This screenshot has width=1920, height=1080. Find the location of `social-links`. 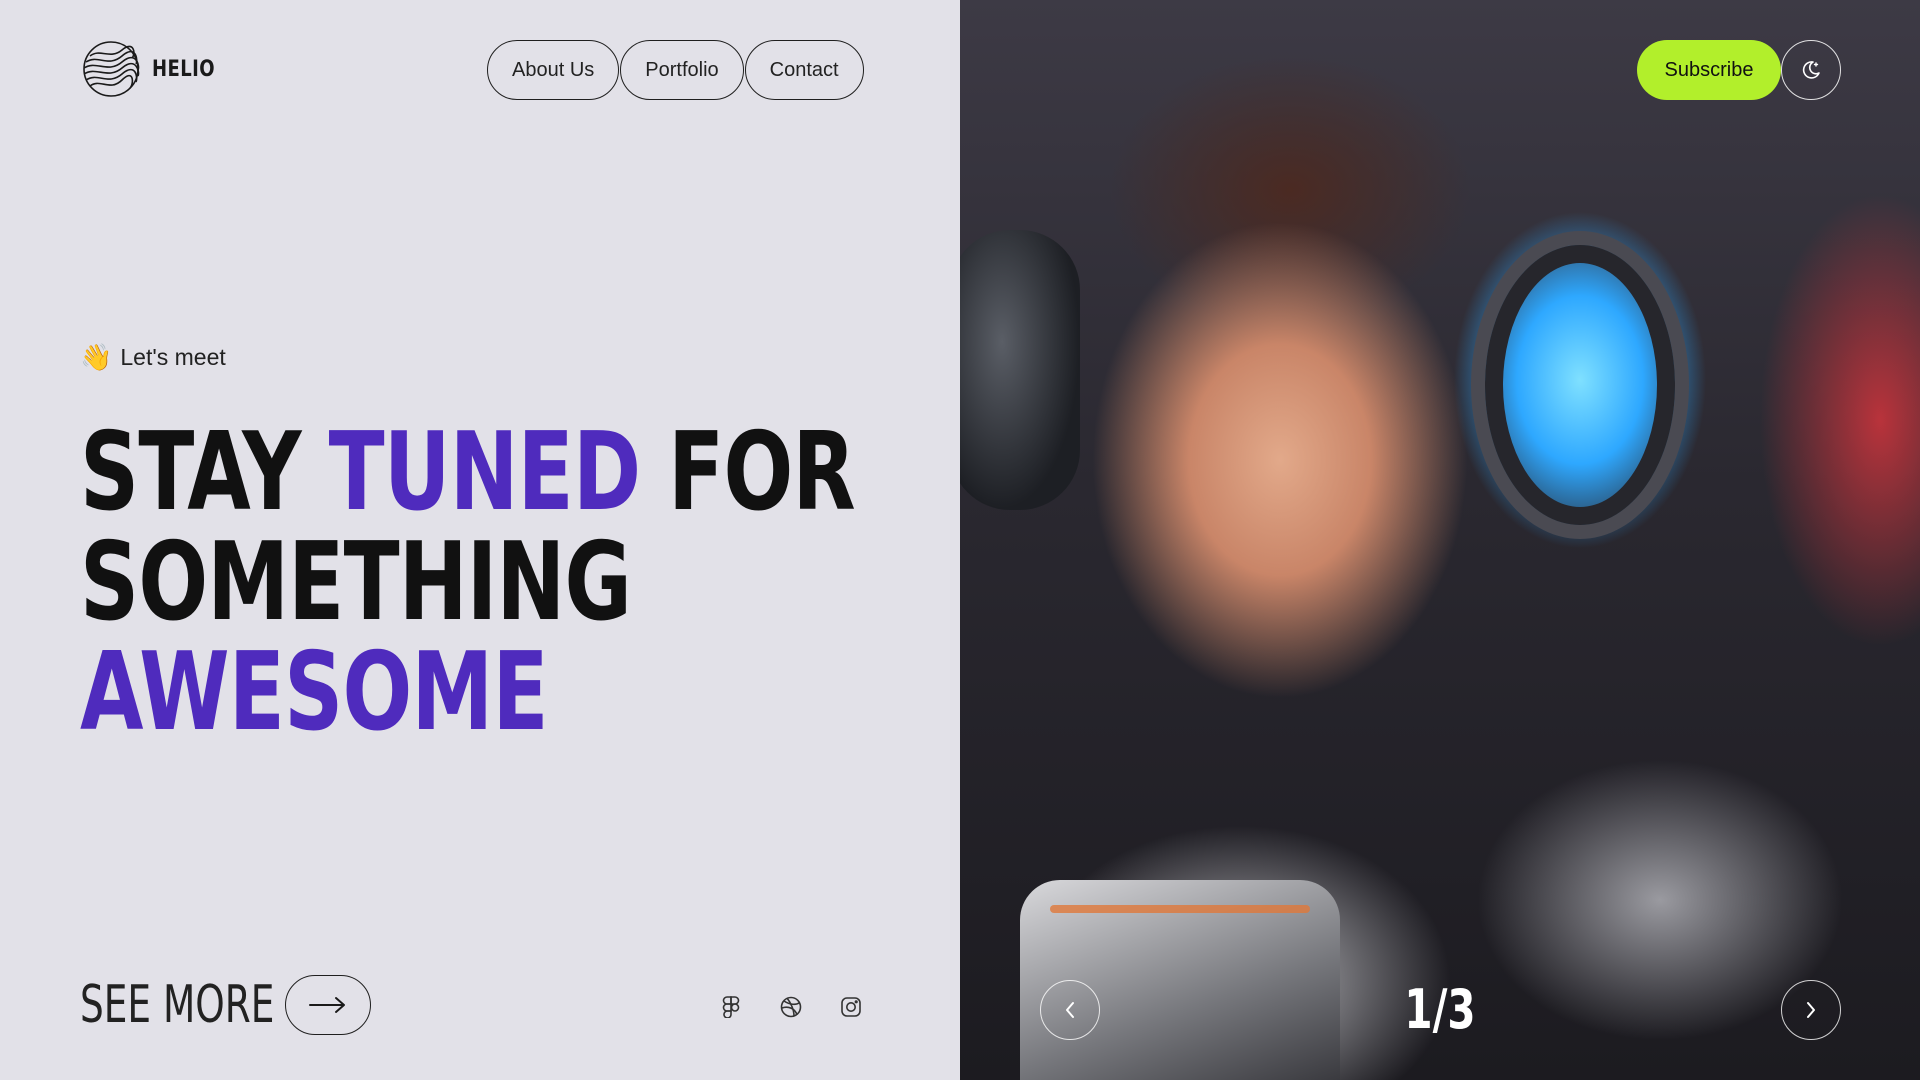

social-links is located at coordinates (791, 1007).